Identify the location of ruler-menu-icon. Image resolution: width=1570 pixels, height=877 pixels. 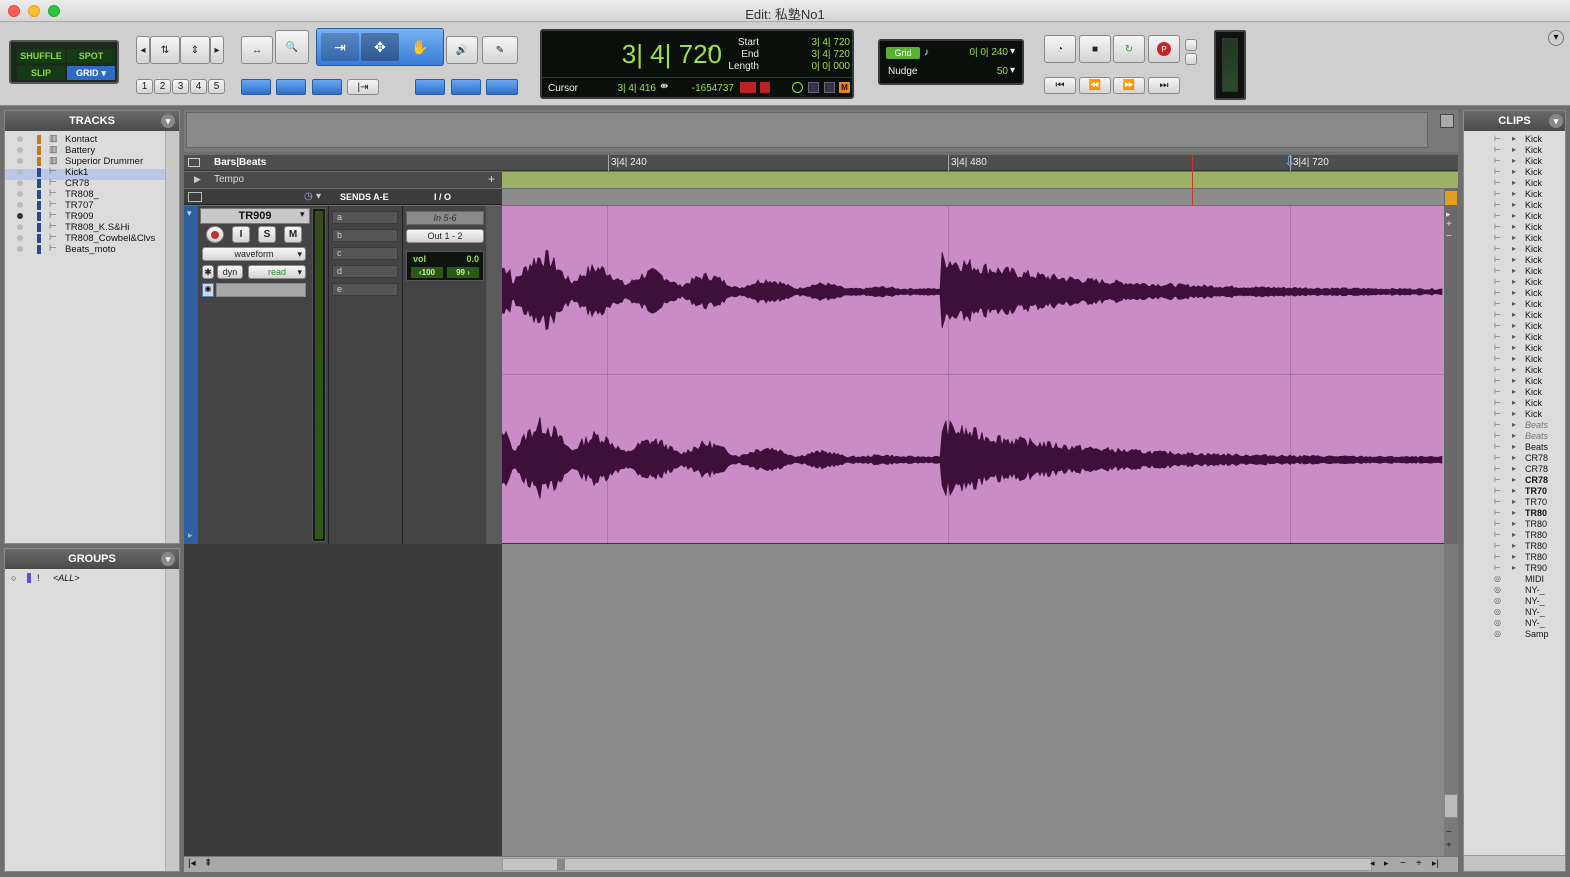
(194, 162).